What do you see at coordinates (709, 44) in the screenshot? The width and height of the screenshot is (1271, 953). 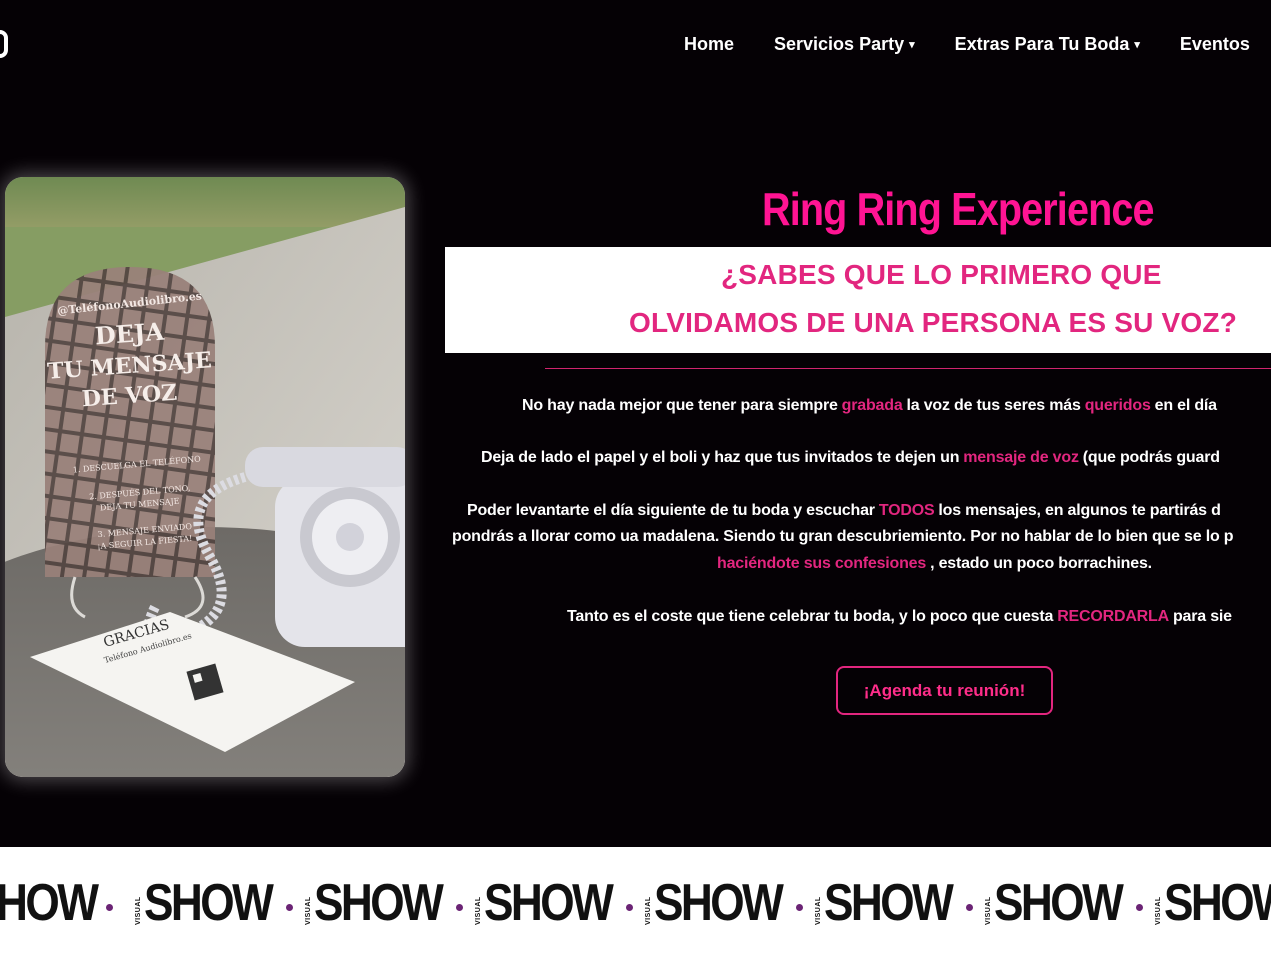 I see `nav-home: Home` at bounding box center [709, 44].